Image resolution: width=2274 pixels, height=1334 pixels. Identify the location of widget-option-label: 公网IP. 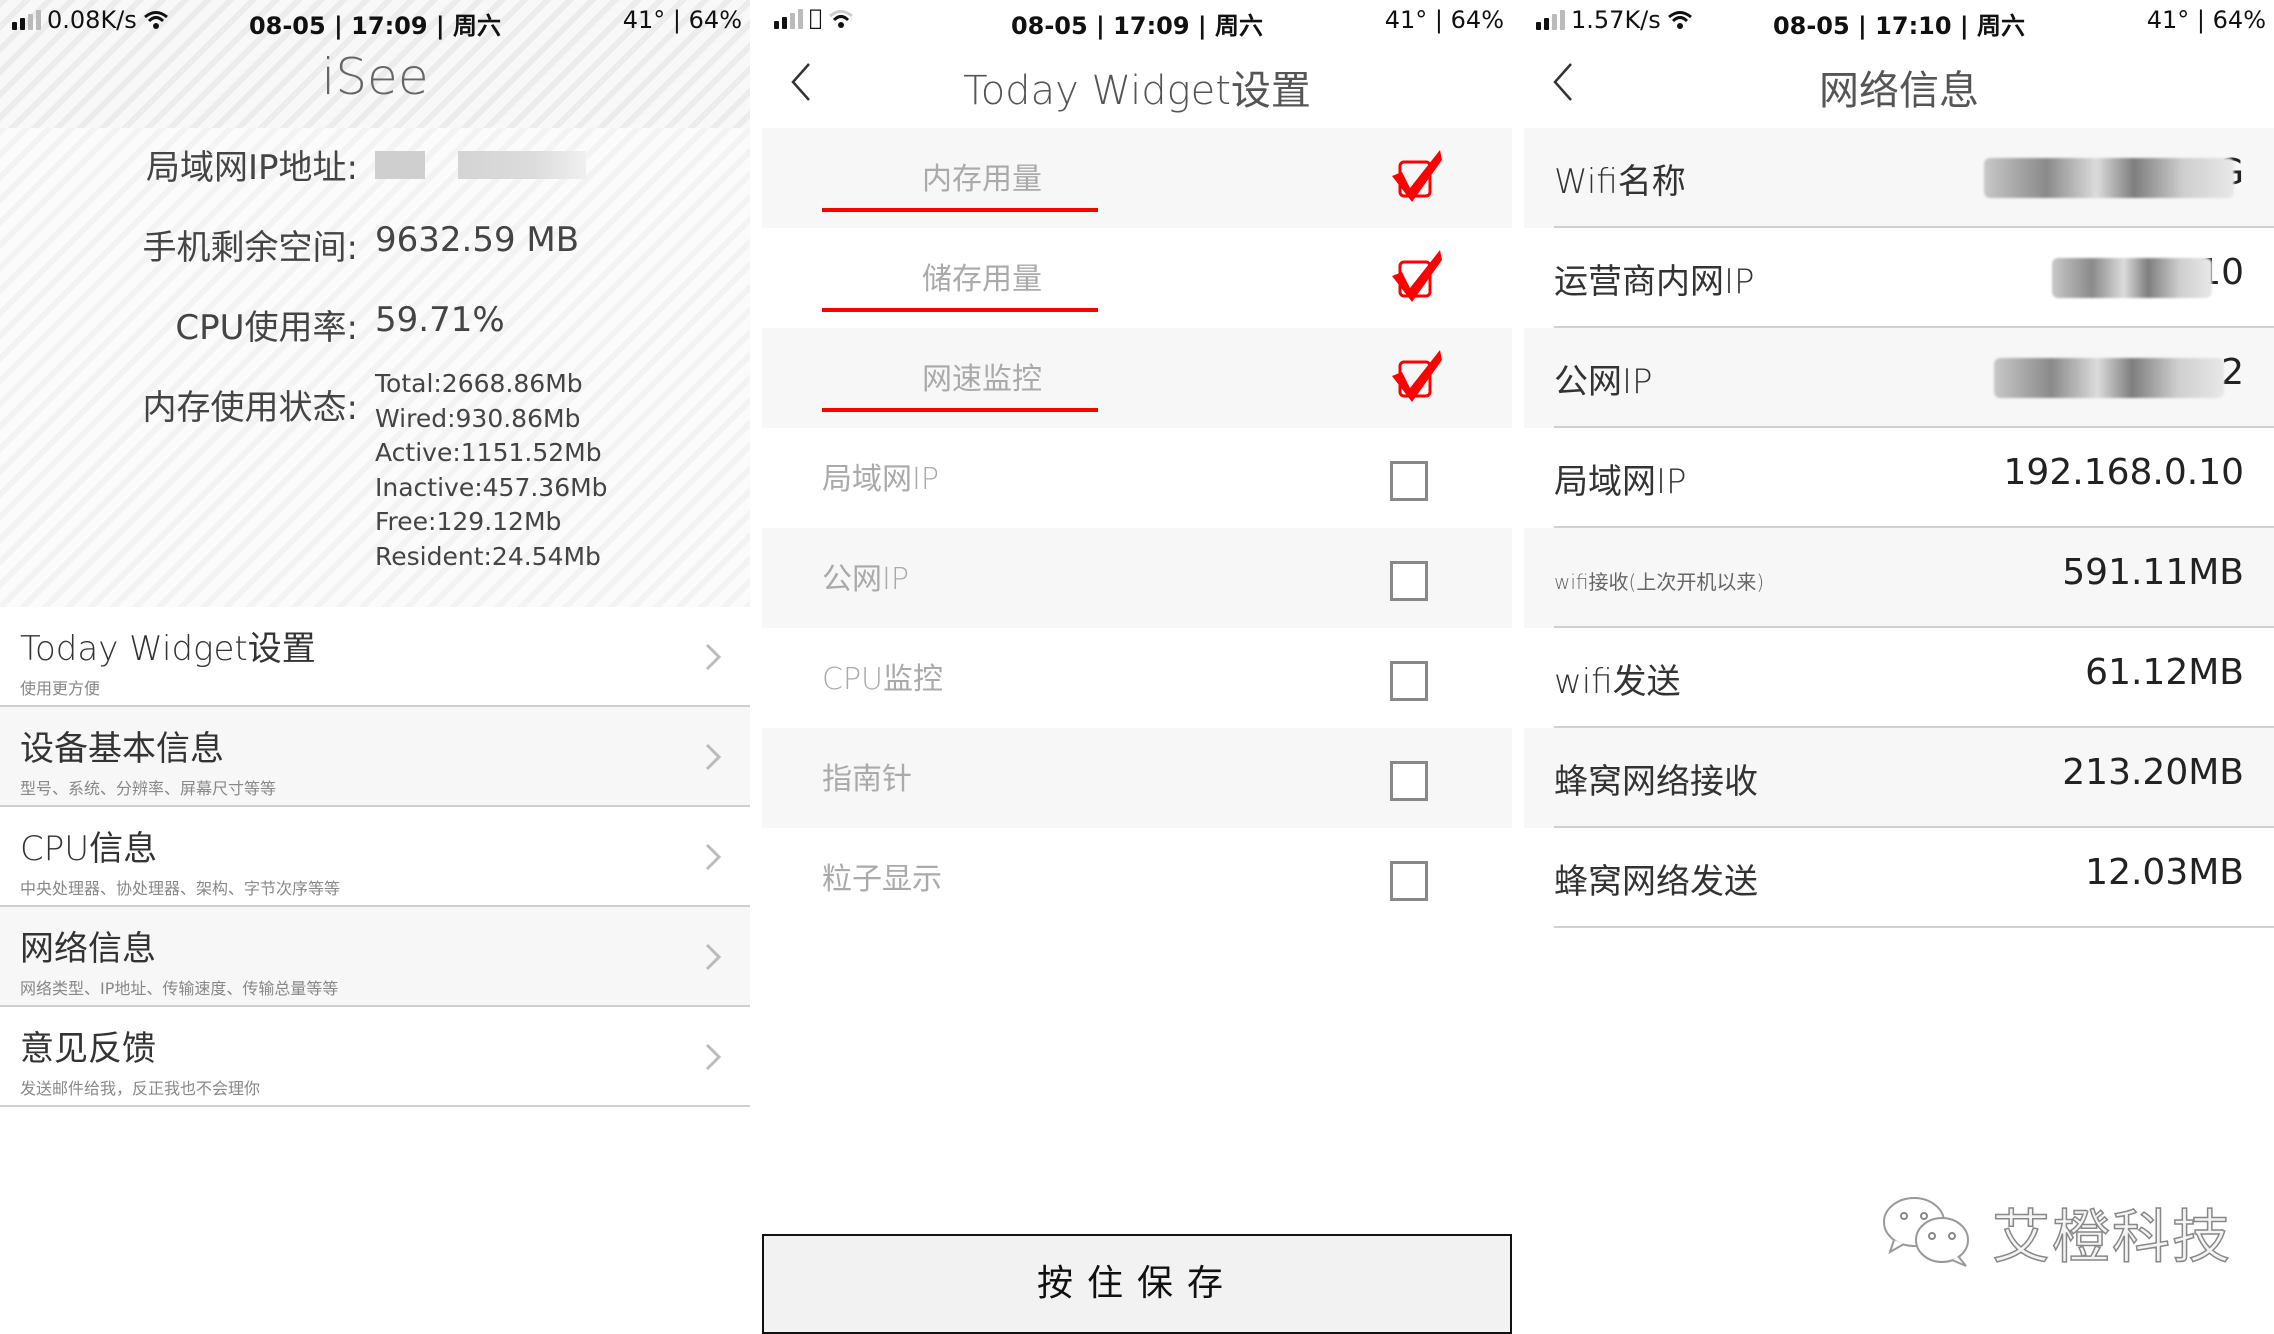
(865, 579).